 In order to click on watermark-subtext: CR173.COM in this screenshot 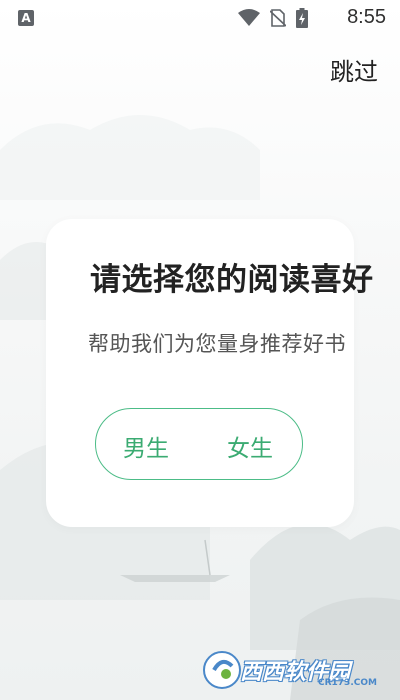, I will do `click(347, 683)`.